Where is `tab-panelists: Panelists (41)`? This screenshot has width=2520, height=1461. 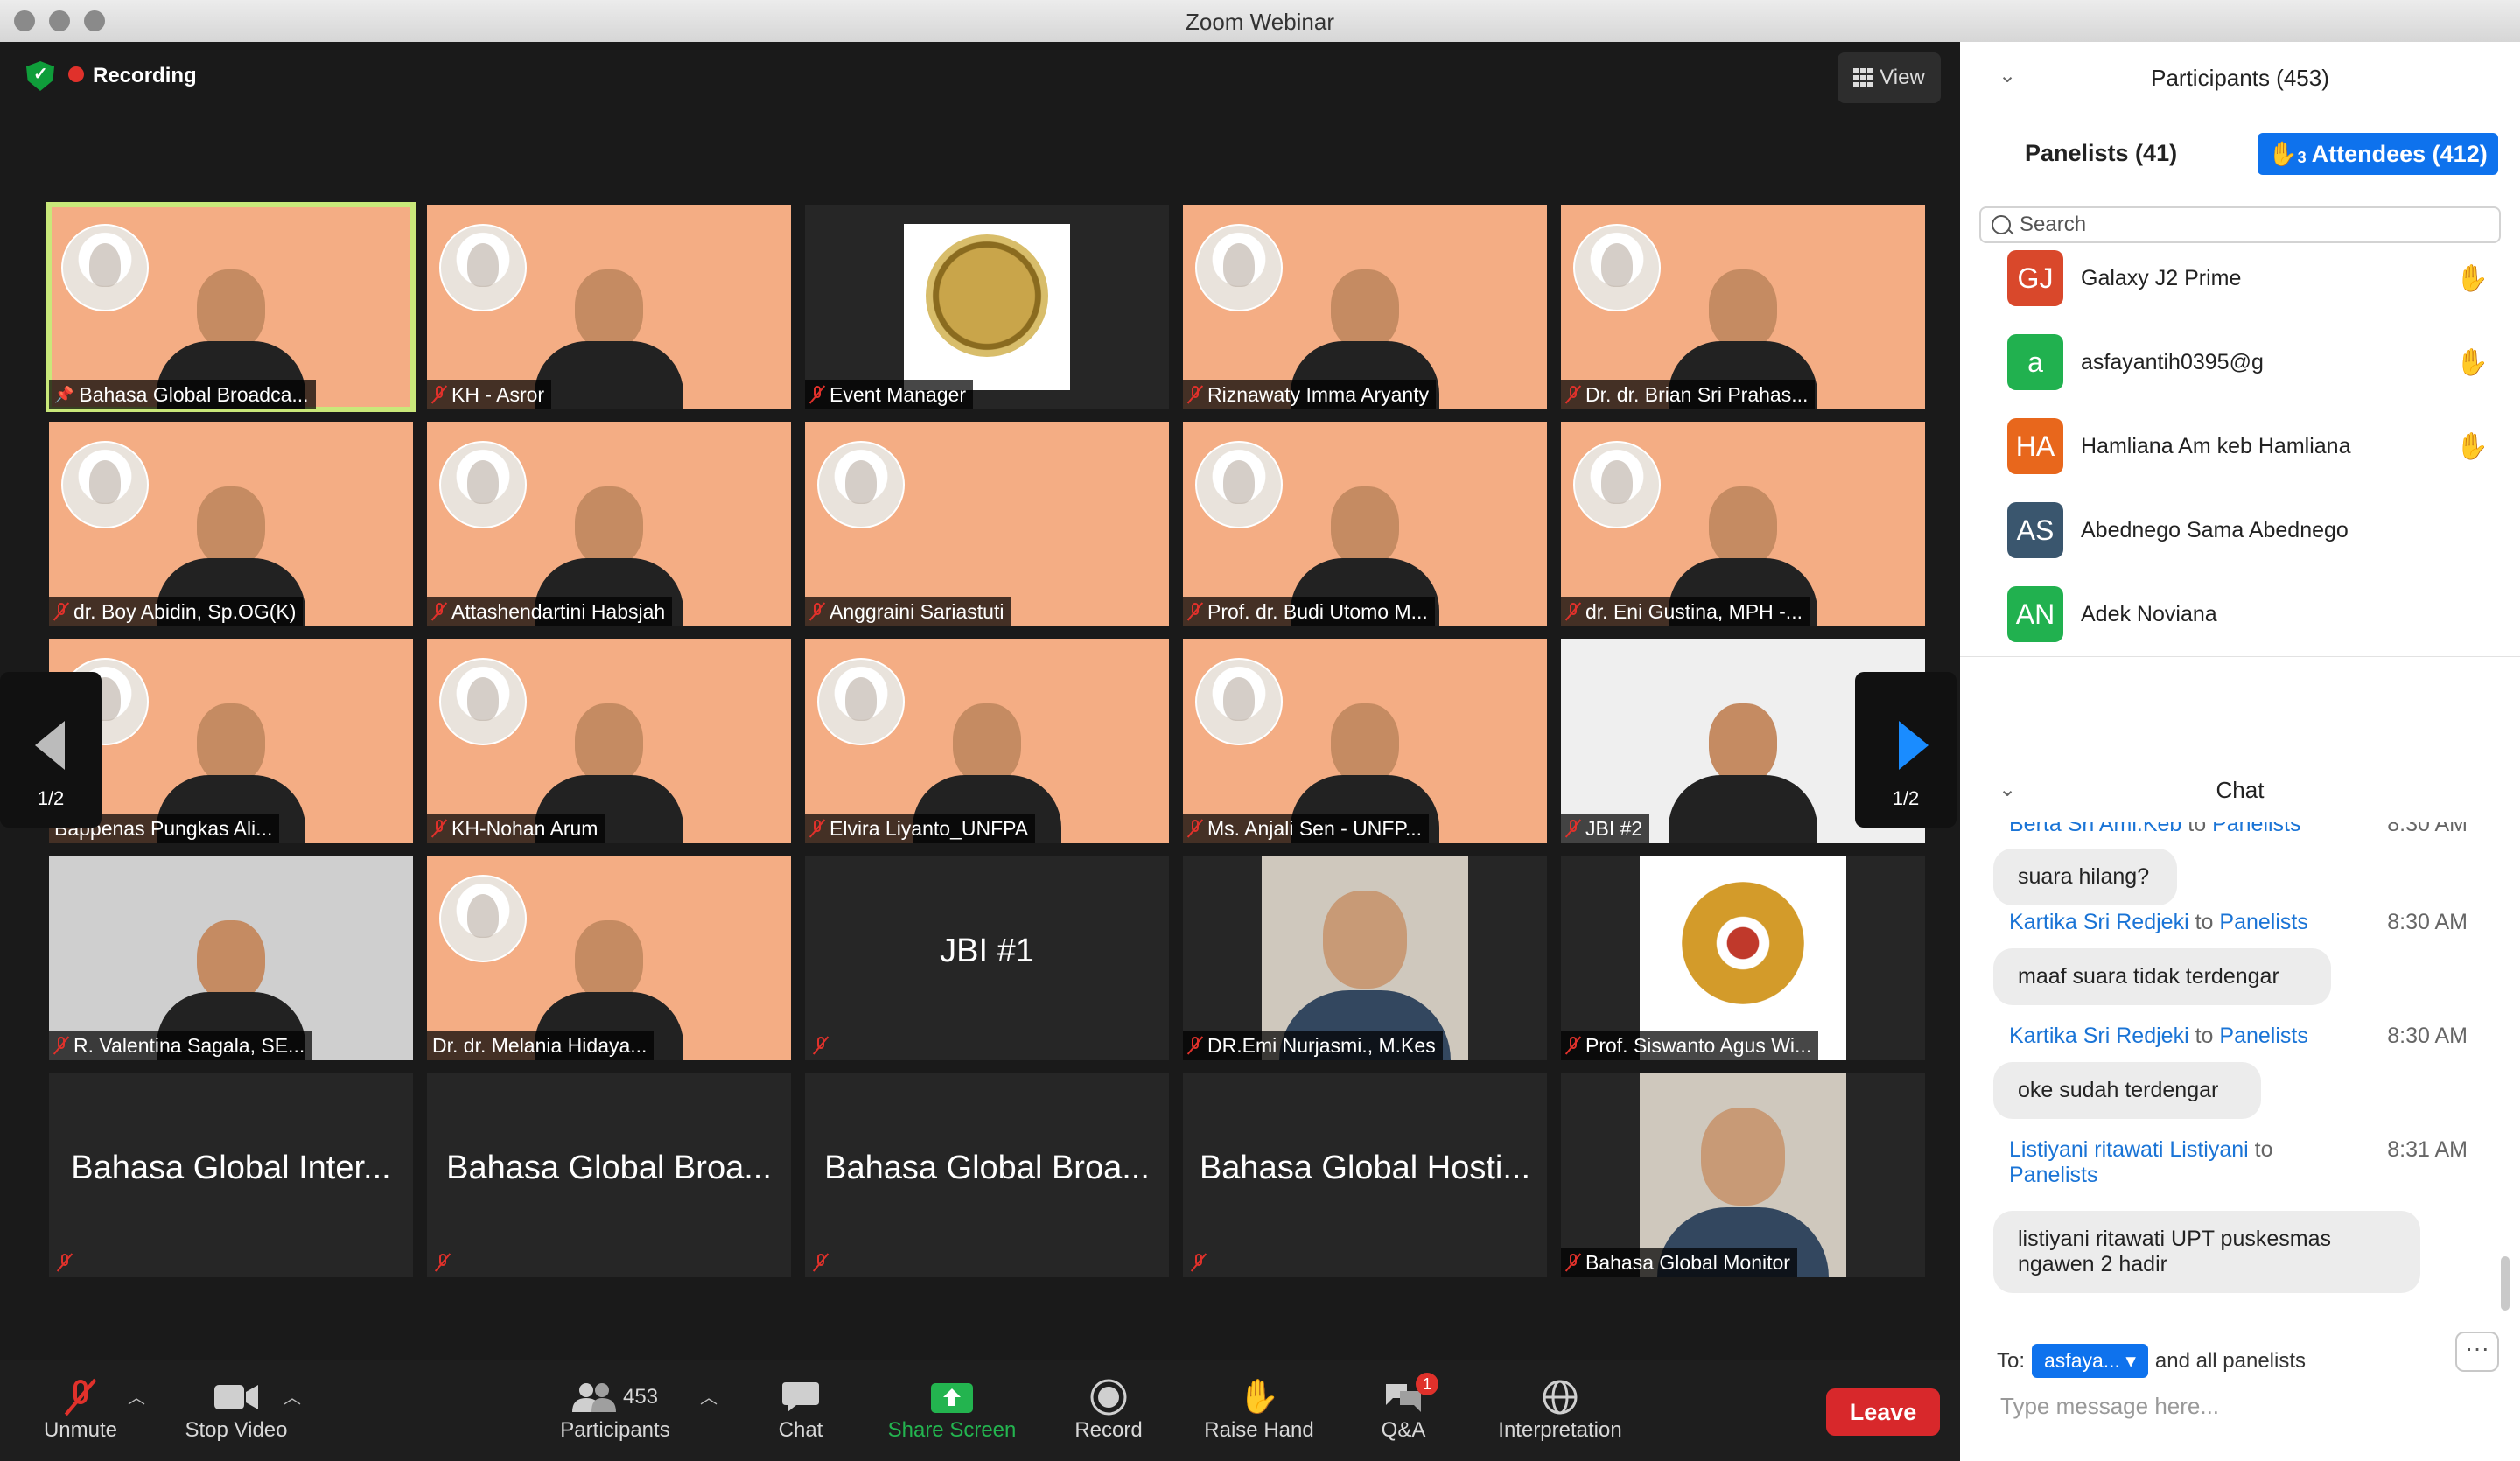
tab-panelists: Panelists (41) is located at coordinates (2101, 154).